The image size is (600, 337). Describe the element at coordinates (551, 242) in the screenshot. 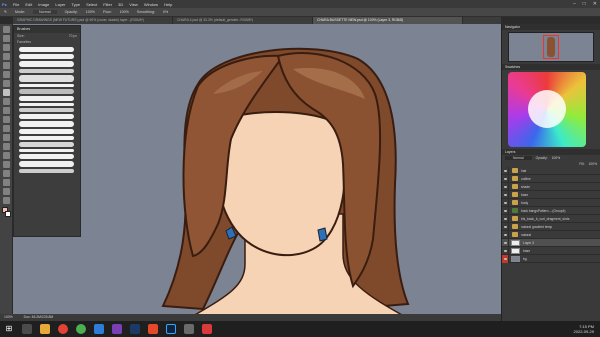

I see `layer-row-selected: Layer 3` at that location.